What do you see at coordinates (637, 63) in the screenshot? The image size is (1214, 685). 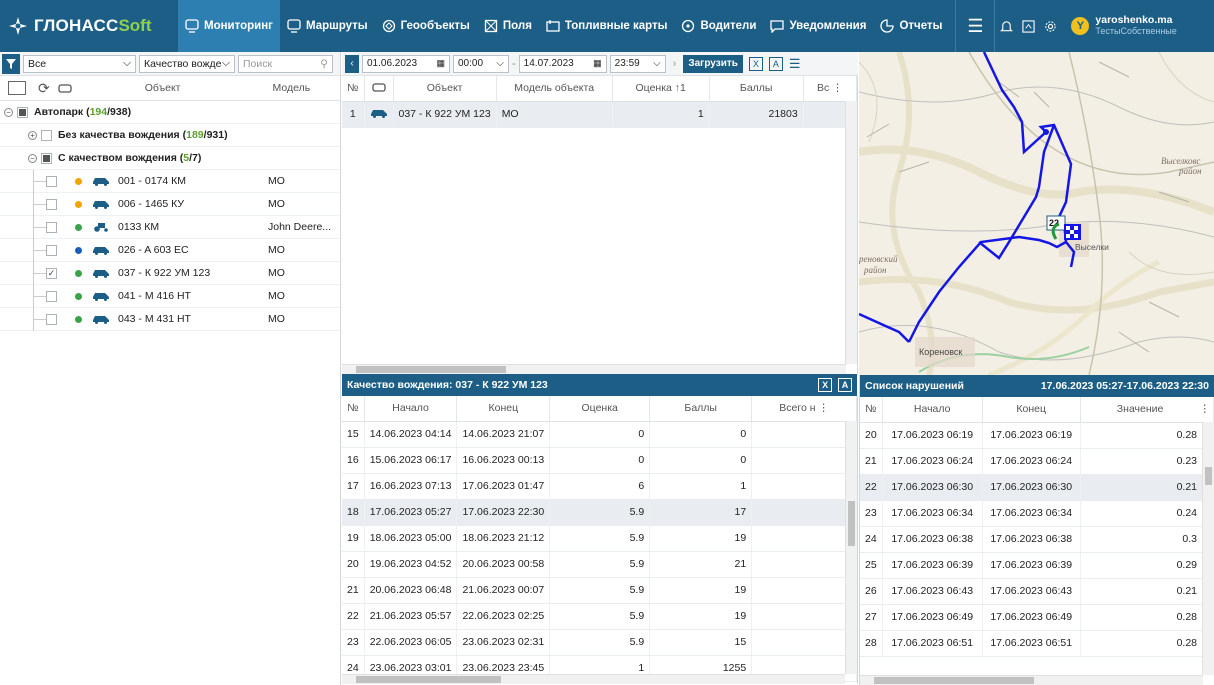 I see `time-to-select: 23:59 ⌵` at bounding box center [637, 63].